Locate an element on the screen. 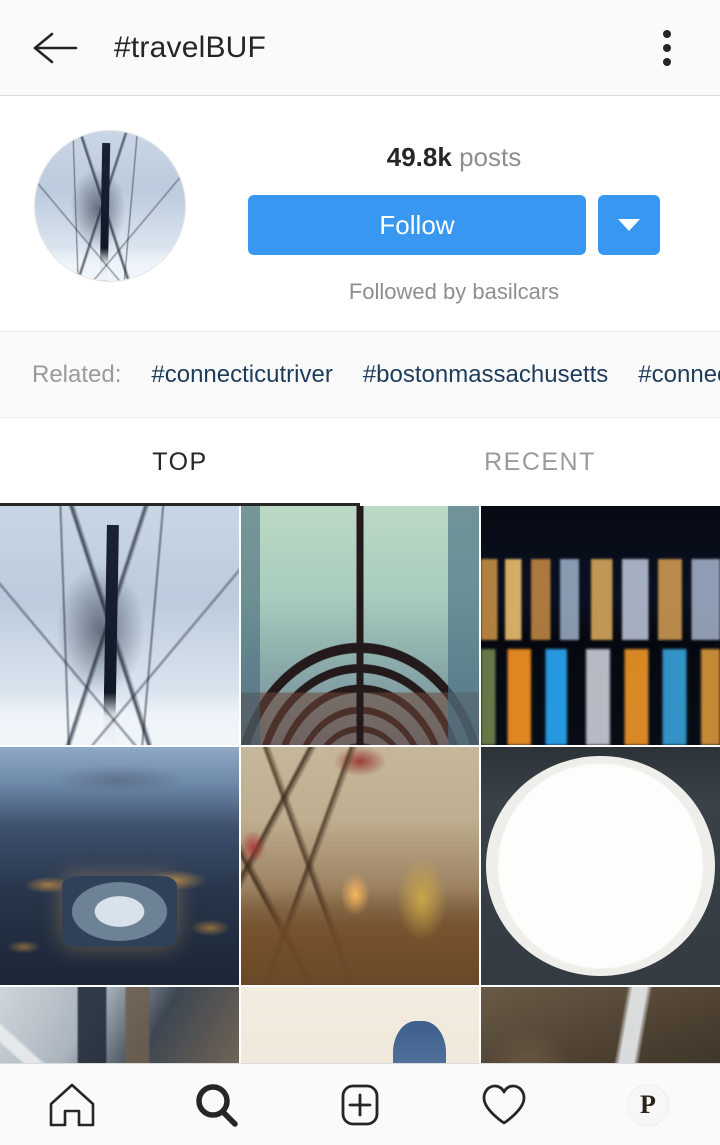  hashtag-avatar is located at coordinates (110, 206).